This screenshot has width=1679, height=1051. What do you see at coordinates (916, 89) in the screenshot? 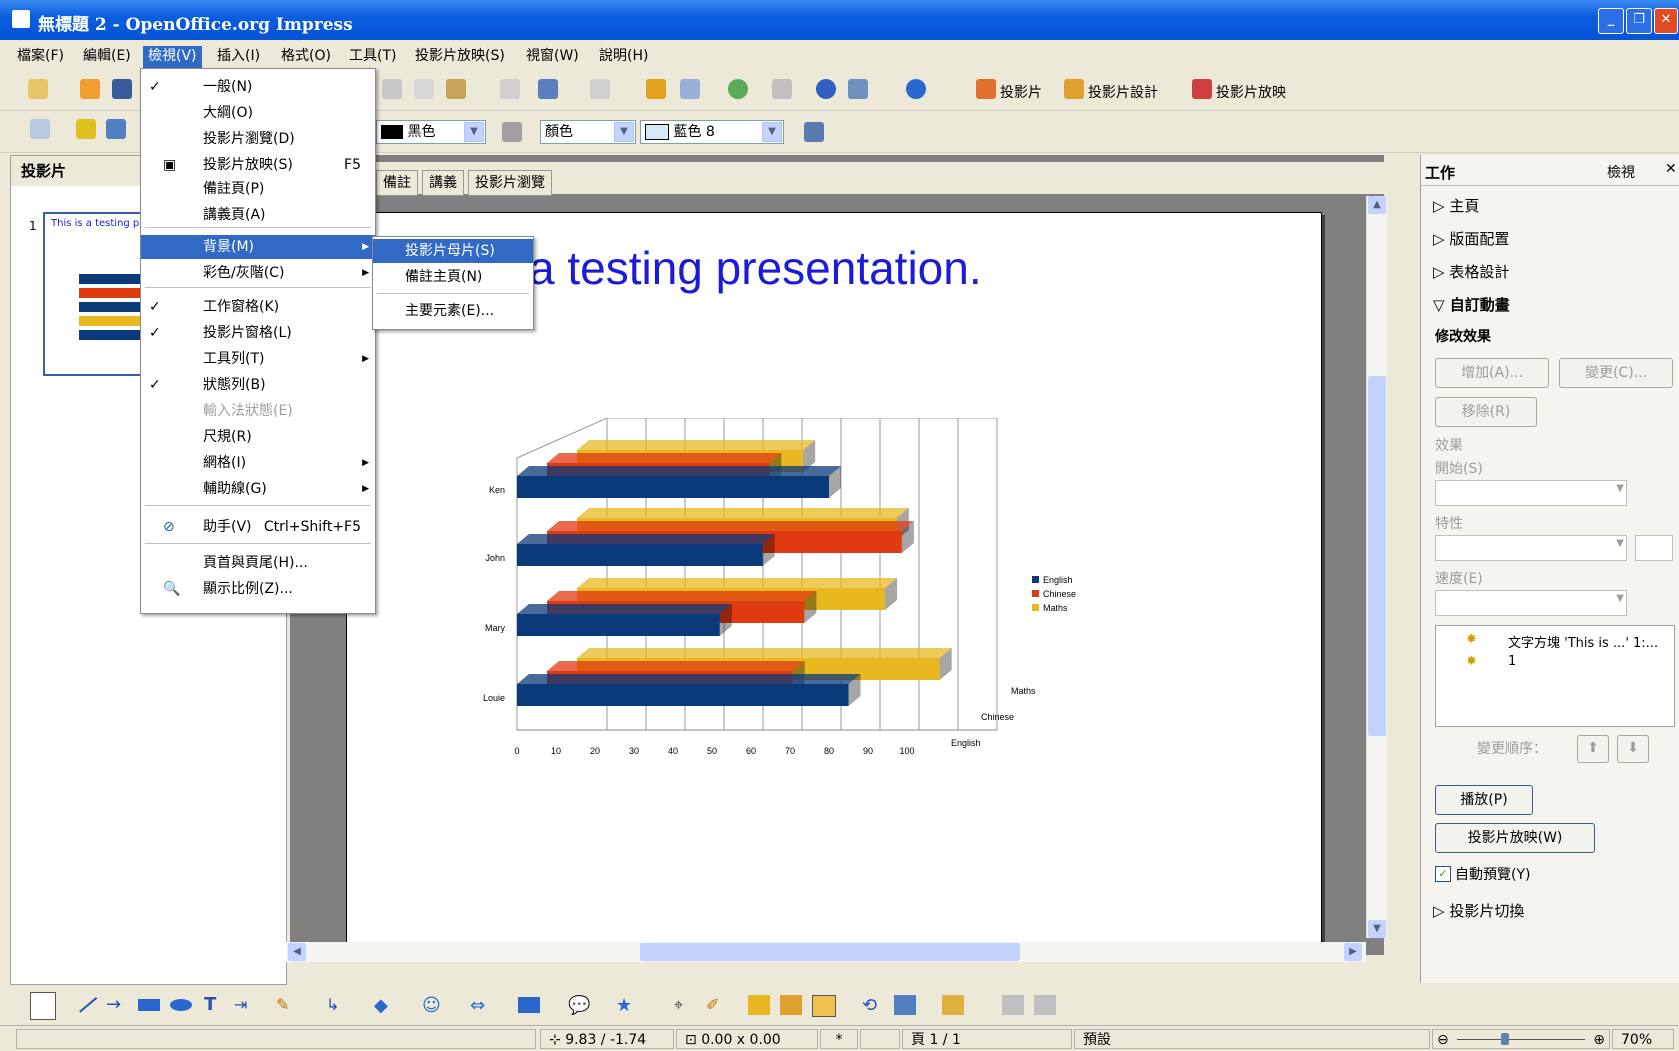
I see `help-icon` at bounding box center [916, 89].